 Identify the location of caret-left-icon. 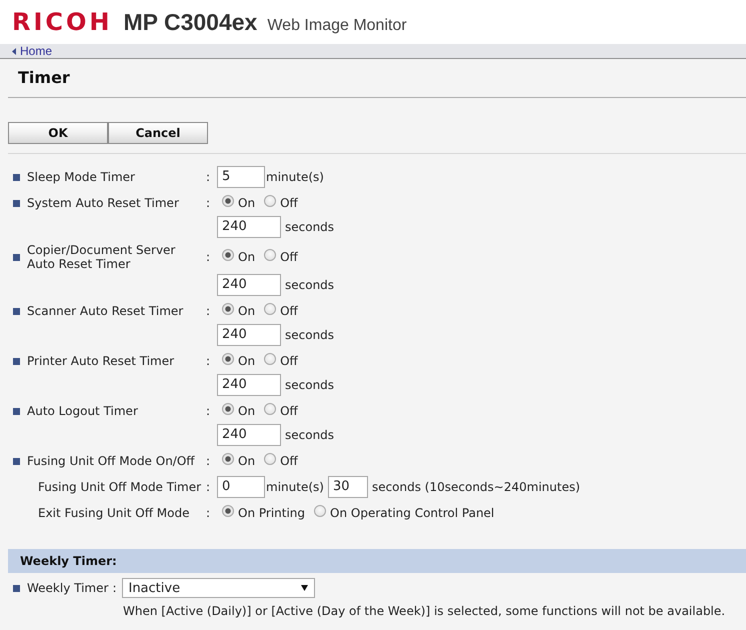
(14, 51).